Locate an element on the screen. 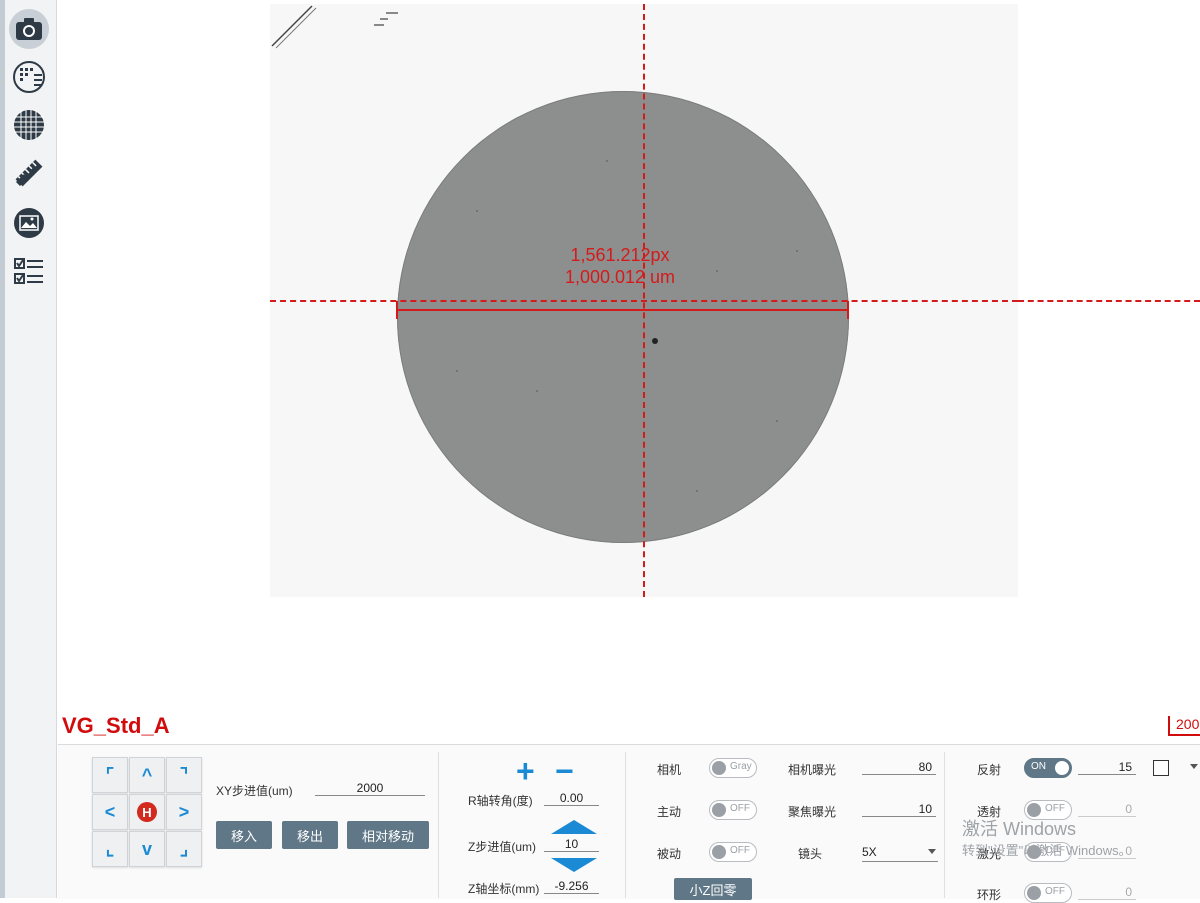 Image resolution: width=1200 pixels, height=903 pixels. move-in-button: 移入 is located at coordinates (244, 835).